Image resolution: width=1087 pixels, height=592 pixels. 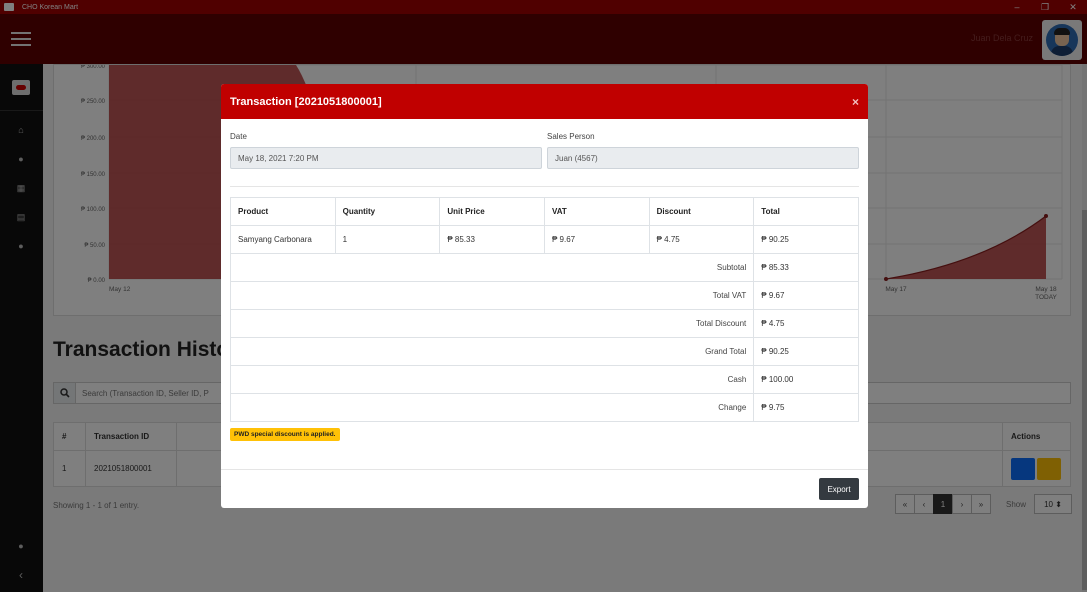 I want to click on cash-value: ₱ 100.00, so click(x=806, y=379).